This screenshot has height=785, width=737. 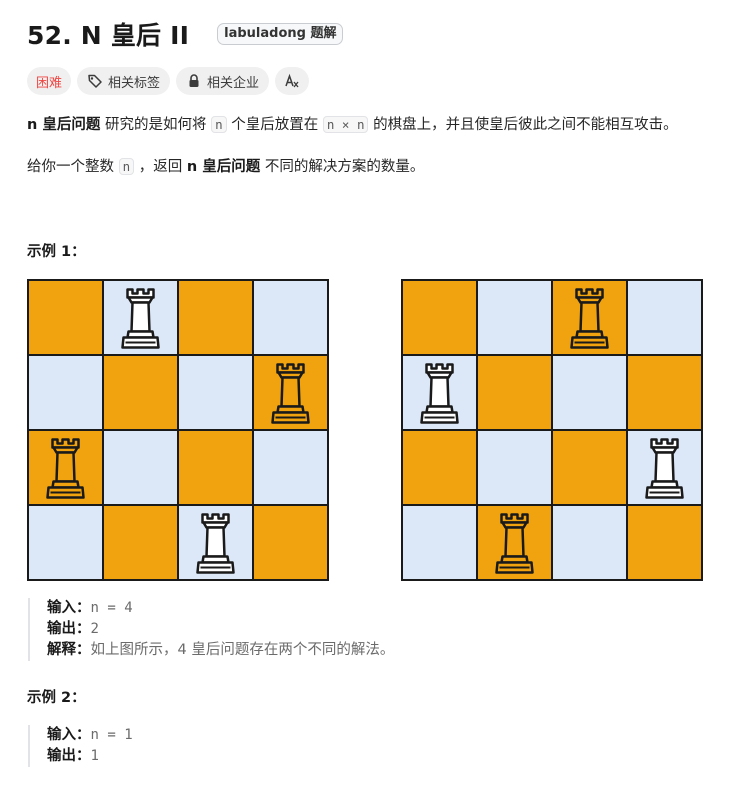 What do you see at coordinates (95, 81) in the screenshot?
I see `tag-icon` at bounding box center [95, 81].